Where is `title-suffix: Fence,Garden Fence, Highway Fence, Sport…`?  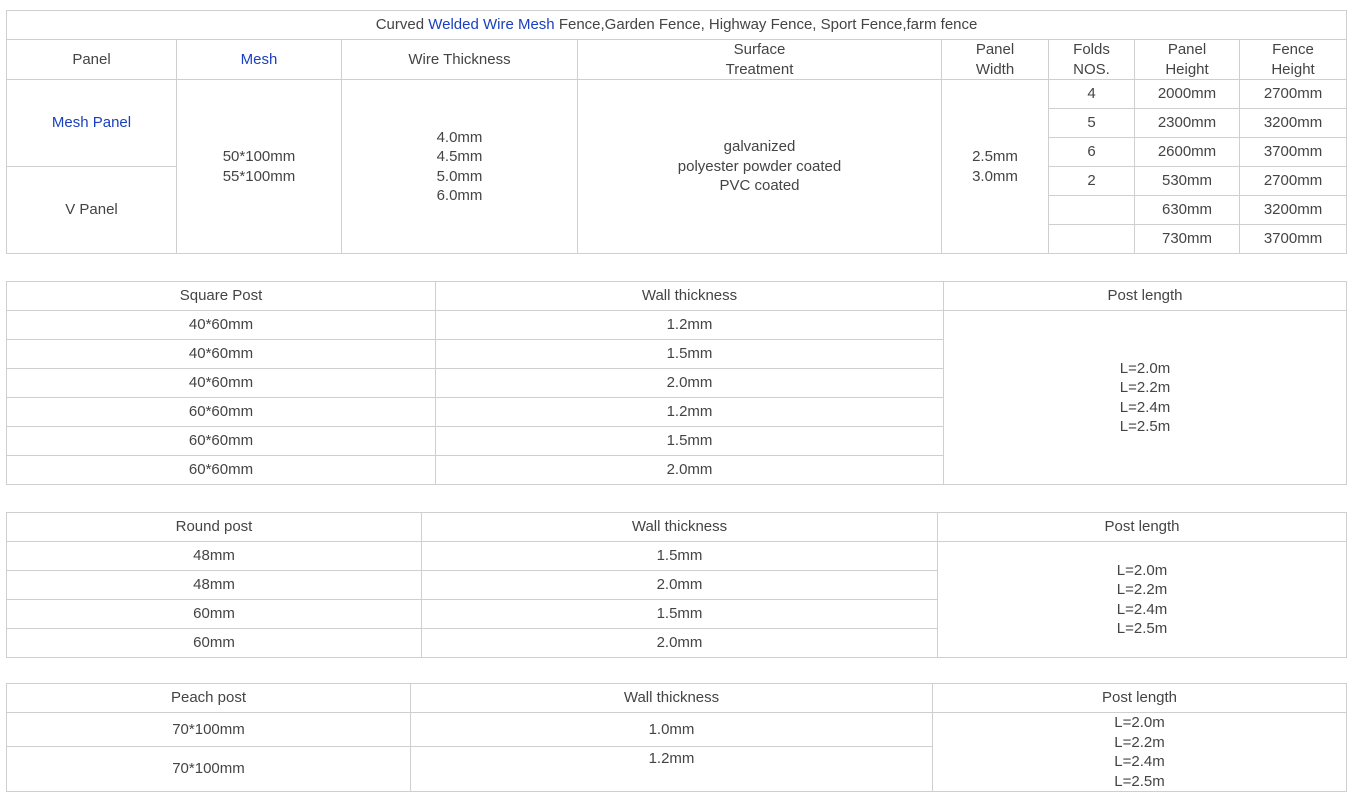
title-suffix: Fence,Garden Fence, Highway Fence, Sport… is located at coordinates (766, 25).